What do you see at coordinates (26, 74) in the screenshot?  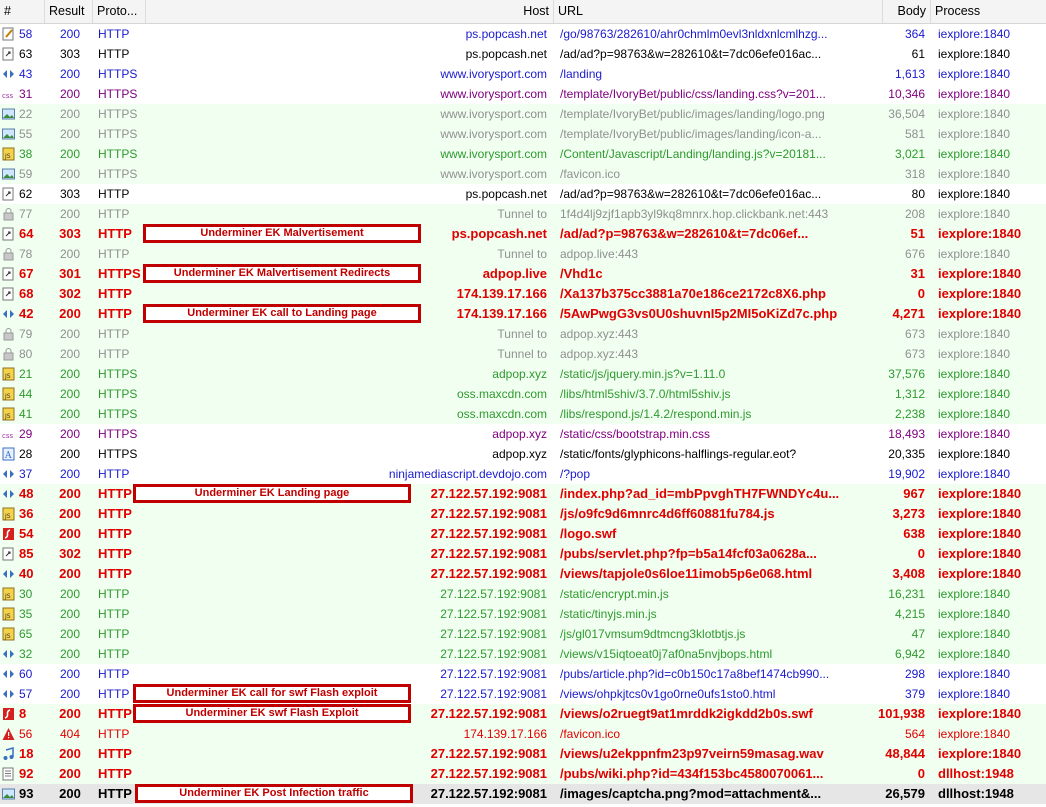 I see `session-number: 43` at bounding box center [26, 74].